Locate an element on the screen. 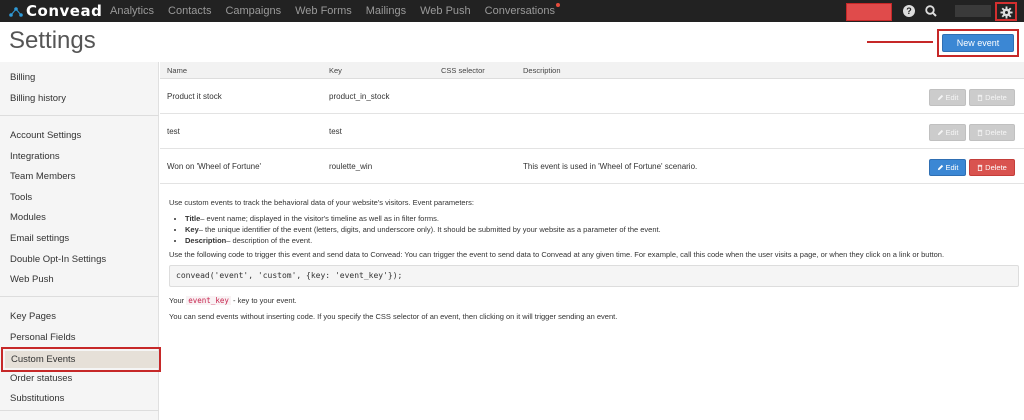  sidebar-item-billing: Billing is located at coordinates (79, 78).